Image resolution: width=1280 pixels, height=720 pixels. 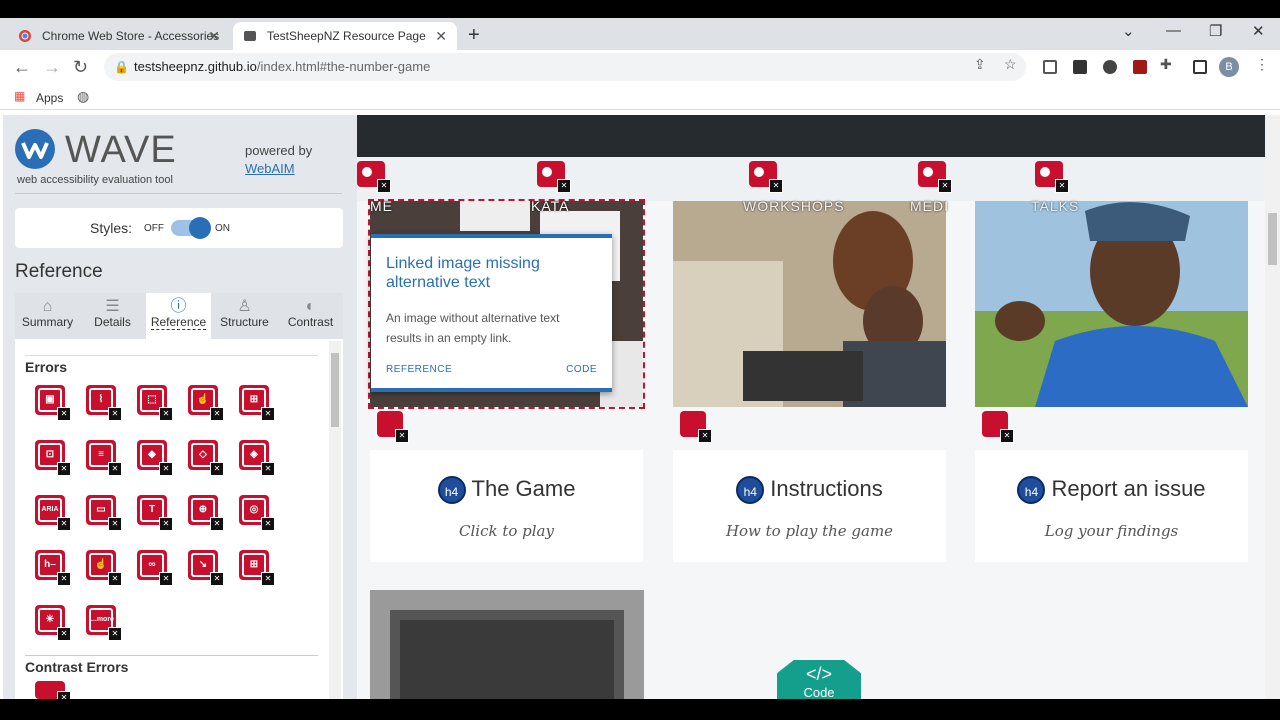 What do you see at coordinates (1262, 64) in the screenshot?
I see `menu-kebab-icon: ⋮` at bounding box center [1262, 64].